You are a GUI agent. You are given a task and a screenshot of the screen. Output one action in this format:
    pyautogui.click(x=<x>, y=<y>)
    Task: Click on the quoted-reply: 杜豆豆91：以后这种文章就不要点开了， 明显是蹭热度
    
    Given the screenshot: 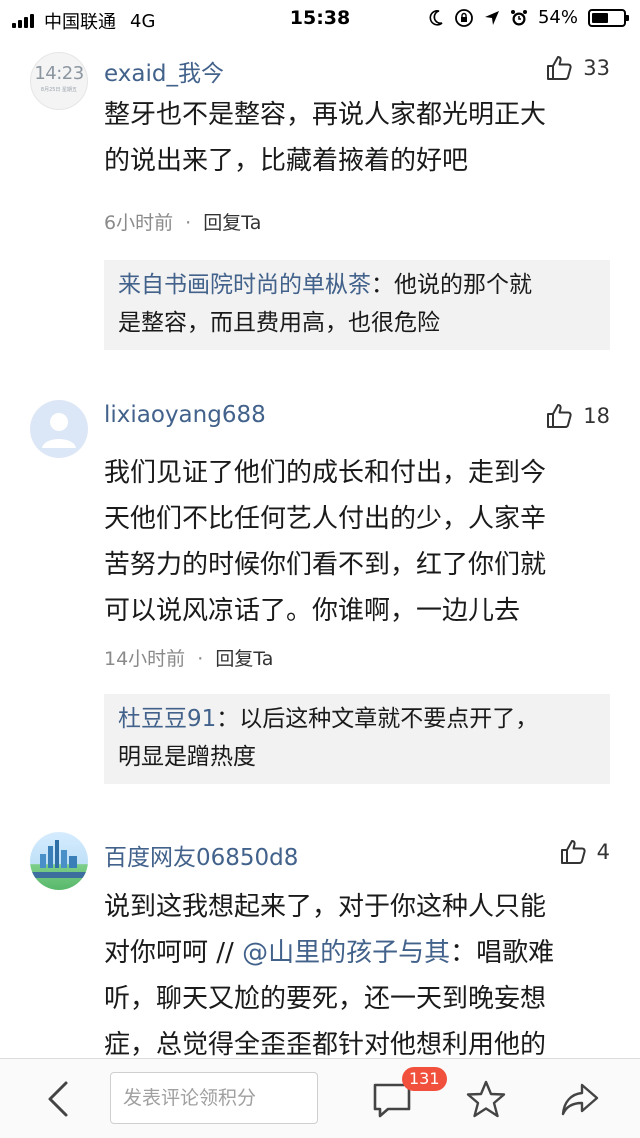 What is the action you would take?
    pyautogui.click(x=357, y=739)
    